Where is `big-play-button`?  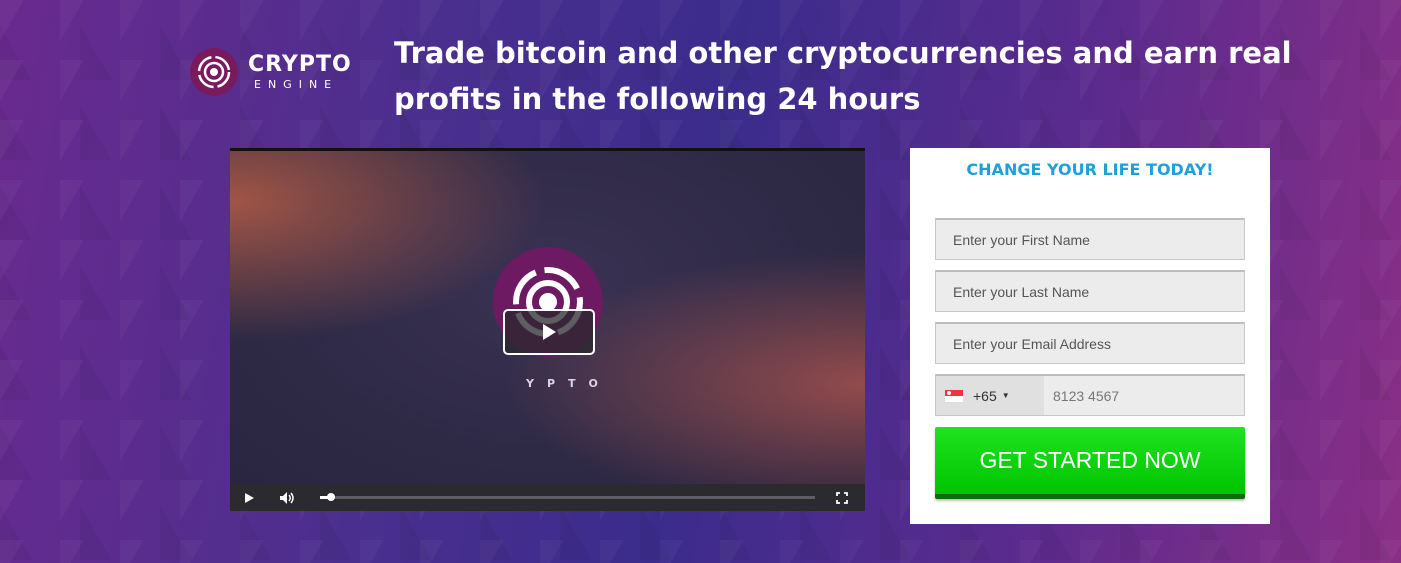
big-play-button is located at coordinates (549, 332).